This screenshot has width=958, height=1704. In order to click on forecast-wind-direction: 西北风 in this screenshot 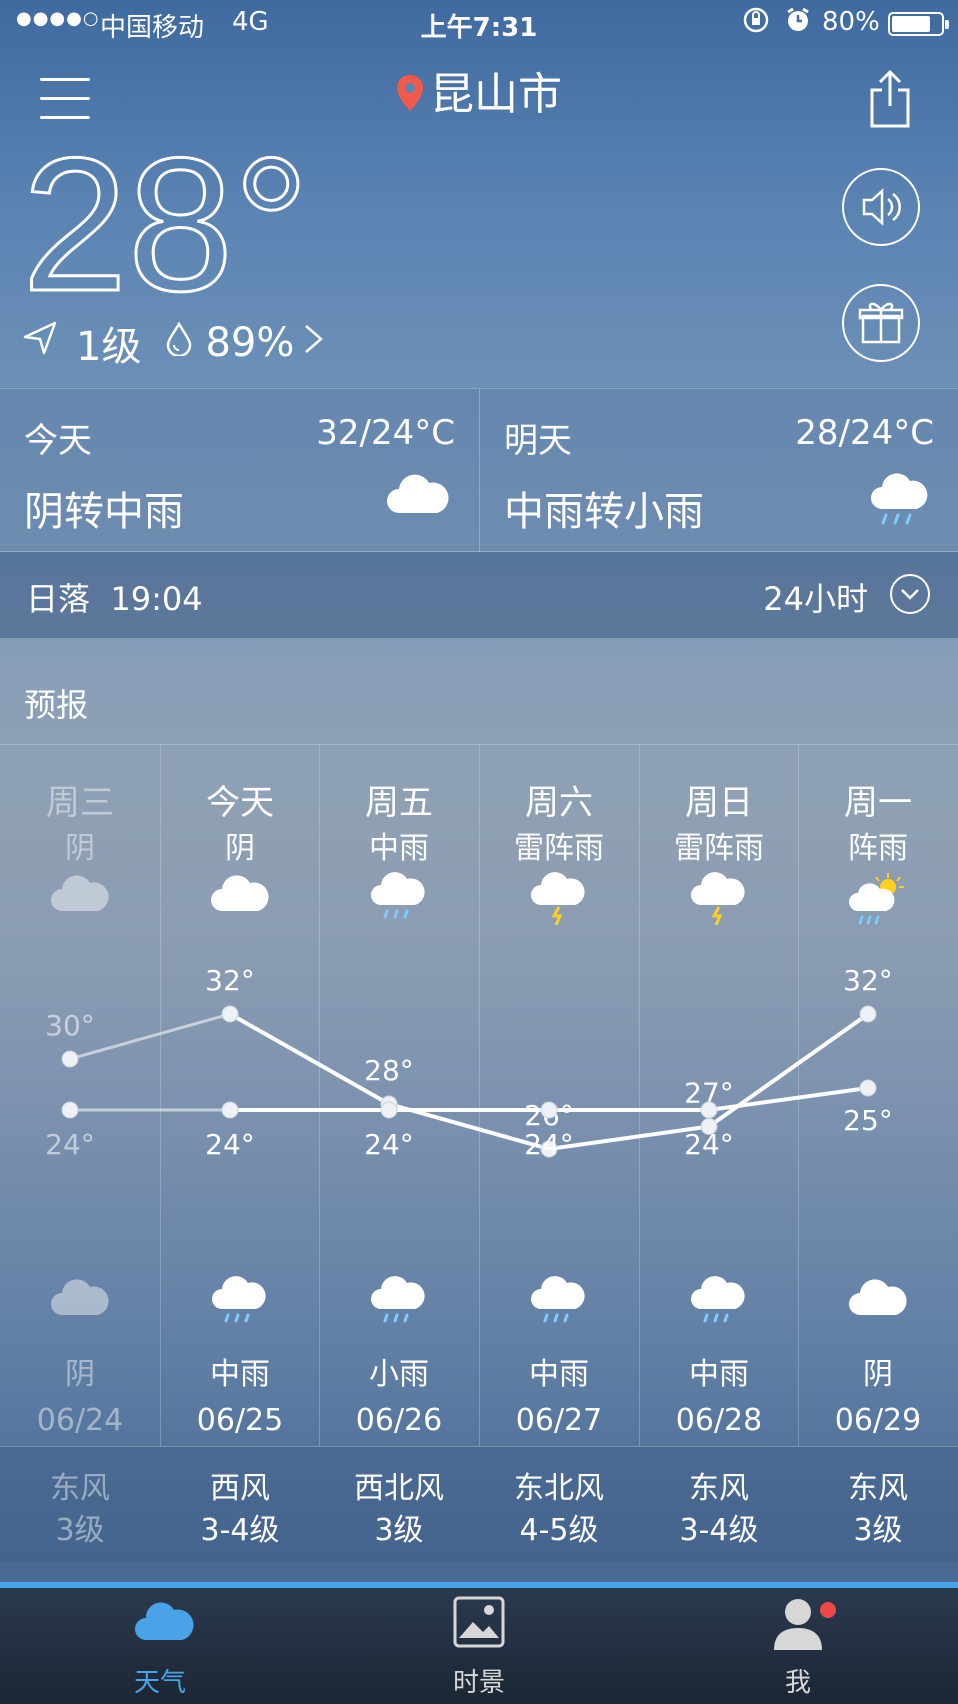, I will do `click(399, 1488)`.